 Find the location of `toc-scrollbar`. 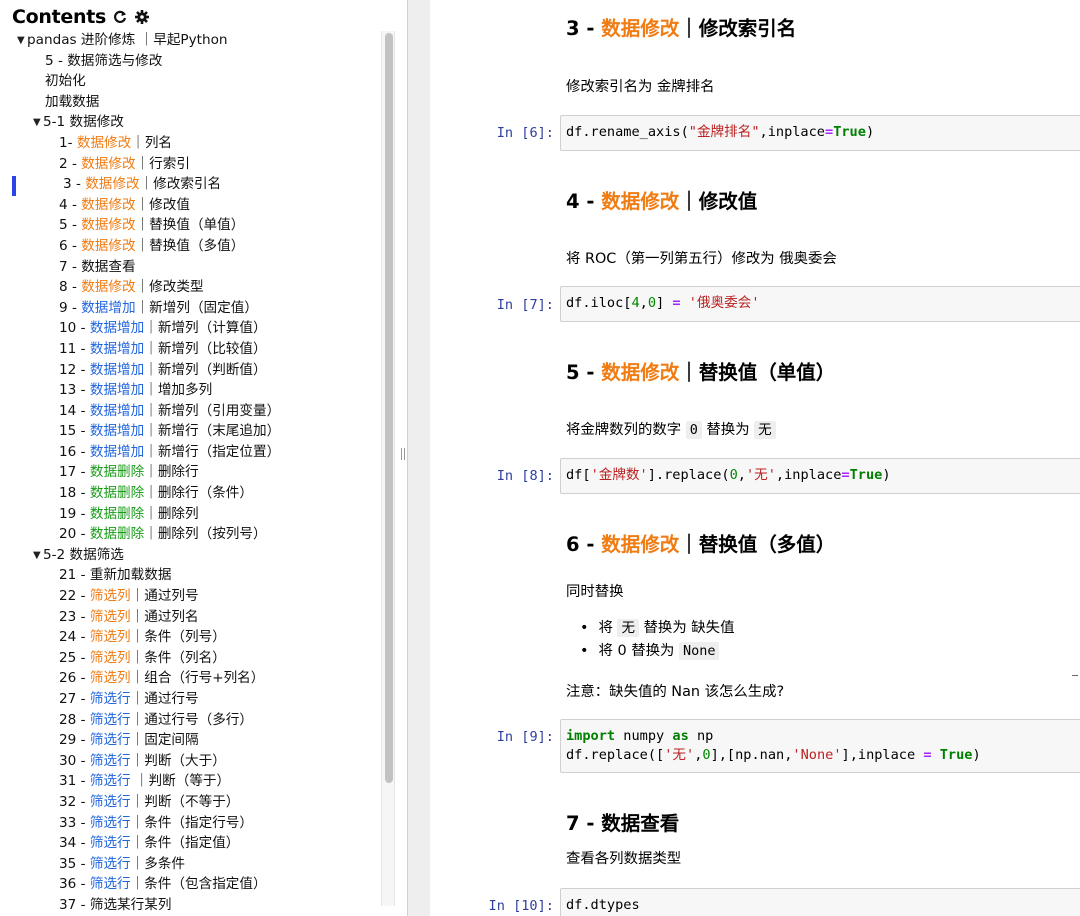

toc-scrollbar is located at coordinates (388, 468).